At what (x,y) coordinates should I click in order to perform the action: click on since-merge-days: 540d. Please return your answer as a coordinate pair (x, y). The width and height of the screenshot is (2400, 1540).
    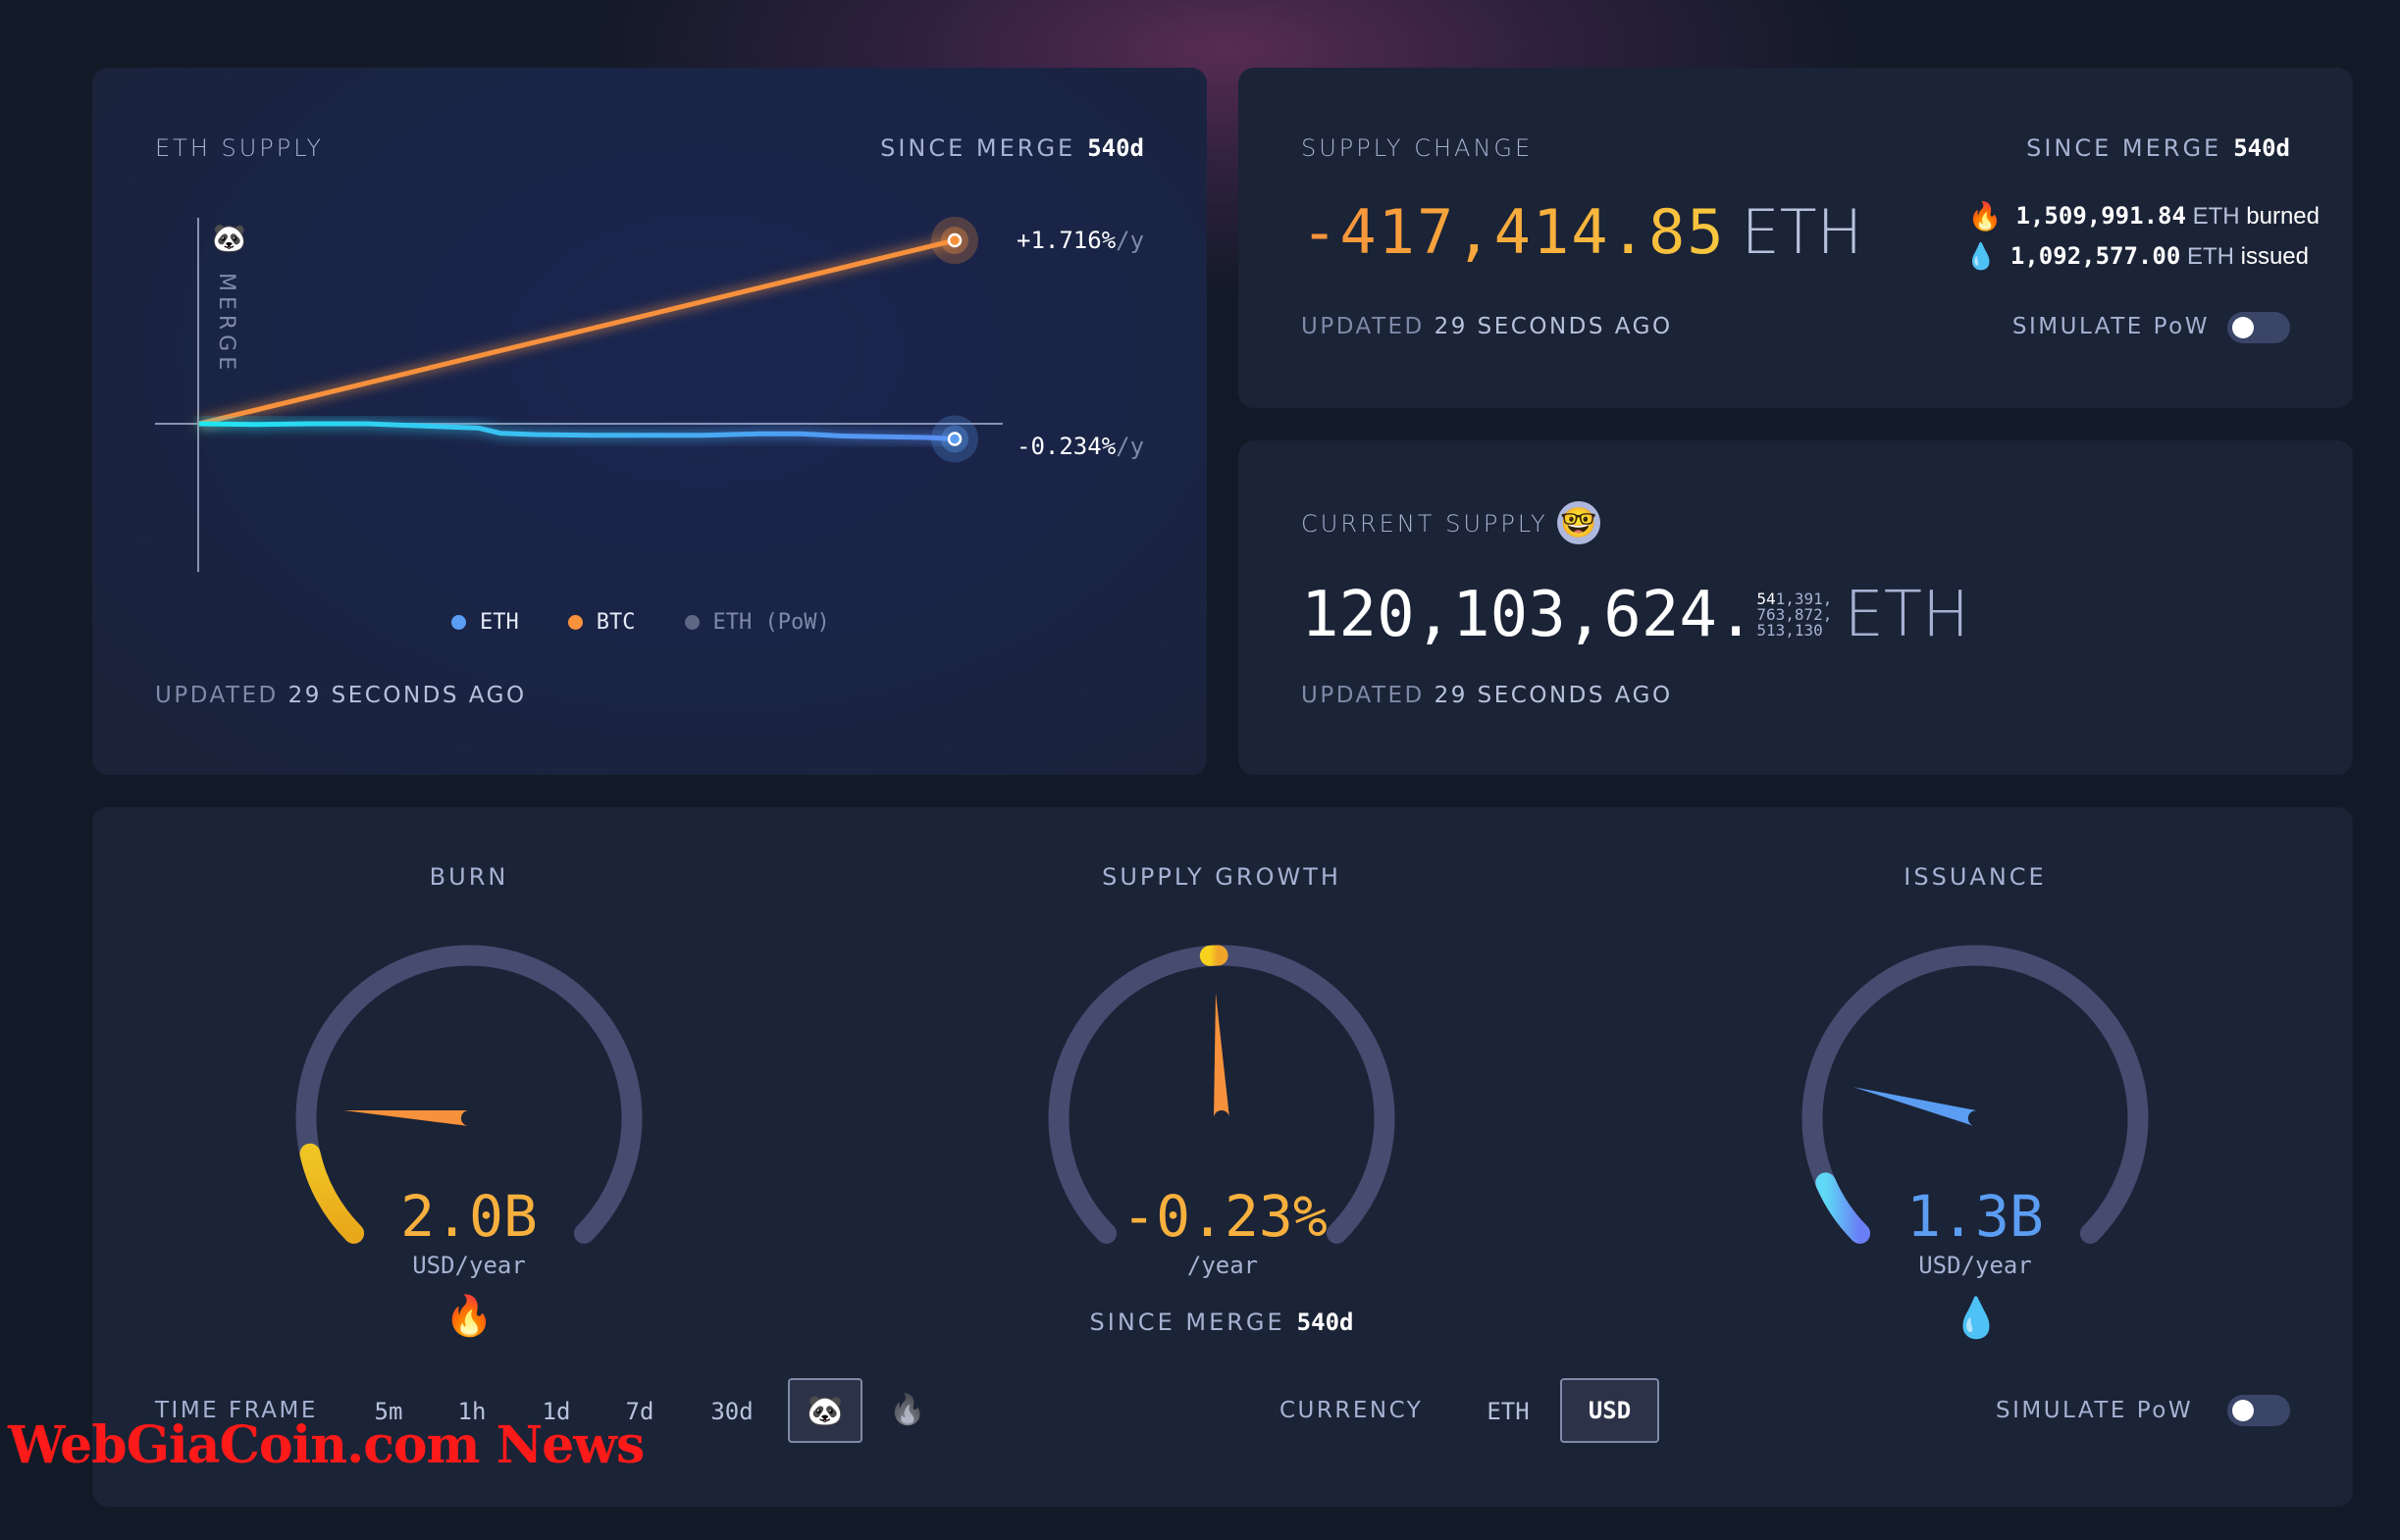
    Looking at the image, I should click on (1325, 1322).